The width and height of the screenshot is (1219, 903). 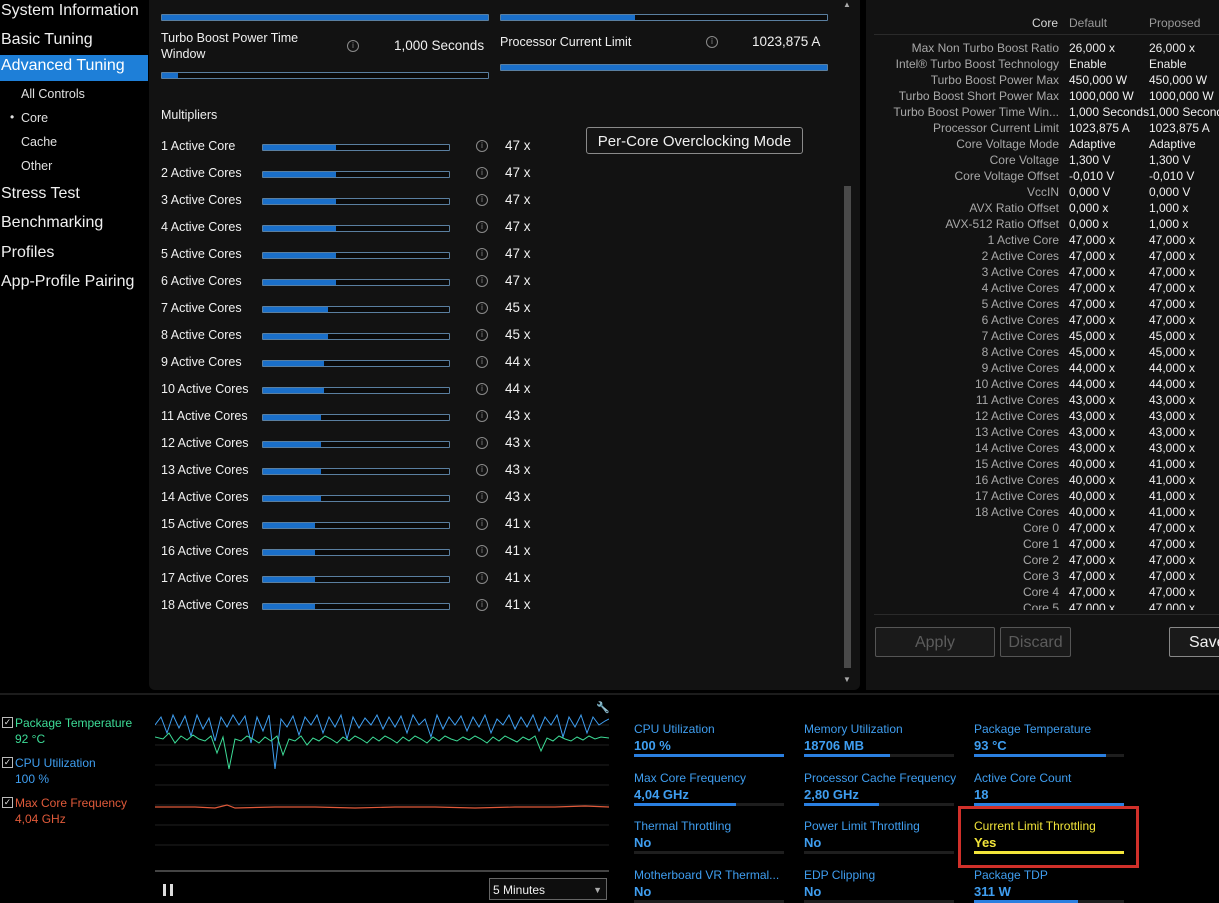 I want to click on nav-label: Profiles, so click(x=28, y=252).